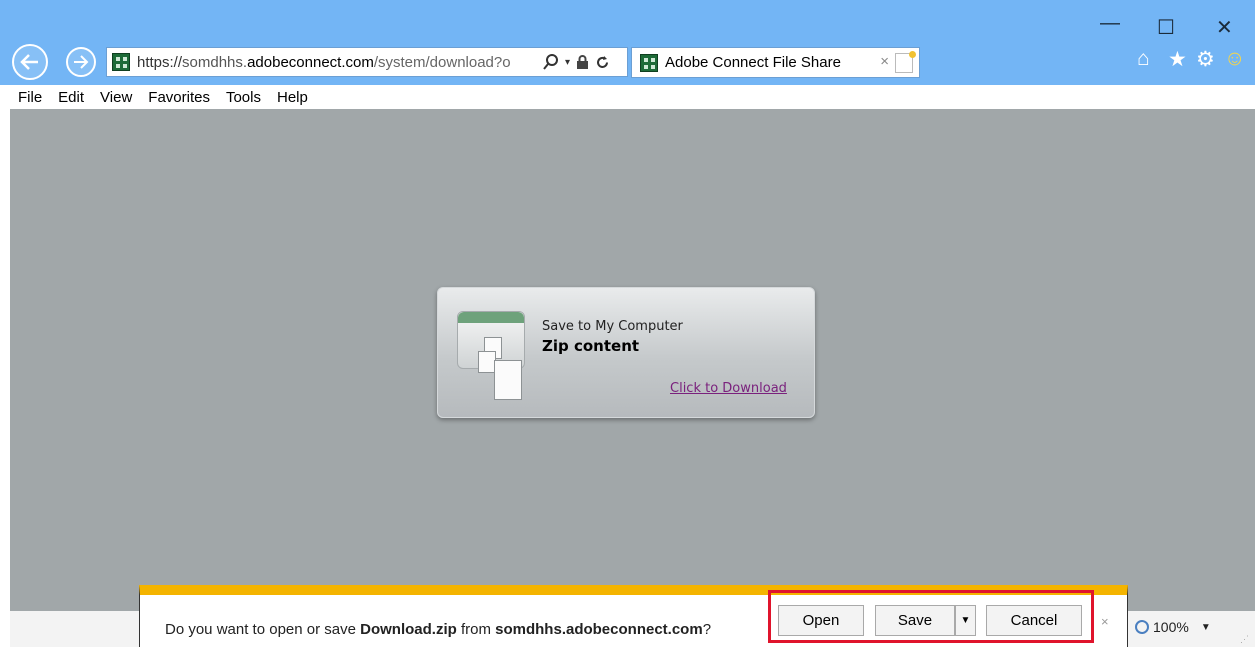 This screenshot has width=1255, height=647. I want to click on notification-filename: Download.zip, so click(408, 629).